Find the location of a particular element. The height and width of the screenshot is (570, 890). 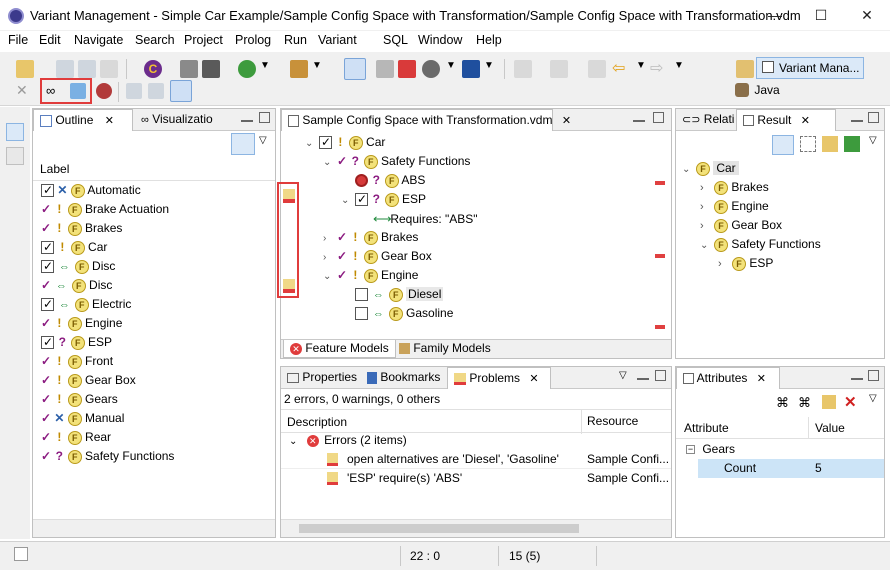

result-node: › F Brakes is located at coordinates (781, 187).